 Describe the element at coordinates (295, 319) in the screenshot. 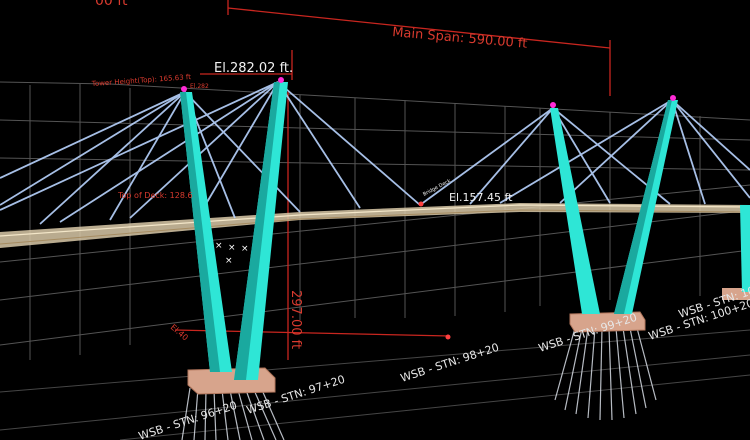

I see `tower-height-label: 297.00 ft` at that location.